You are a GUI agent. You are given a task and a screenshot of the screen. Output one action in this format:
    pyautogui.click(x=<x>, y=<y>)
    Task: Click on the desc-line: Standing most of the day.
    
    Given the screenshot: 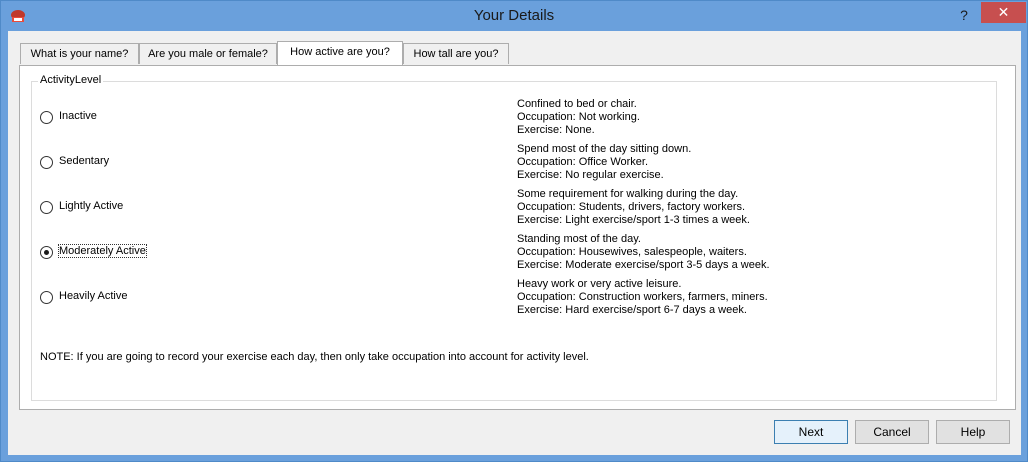 What is the action you would take?
    pyautogui.click(x=579, y=239)
    